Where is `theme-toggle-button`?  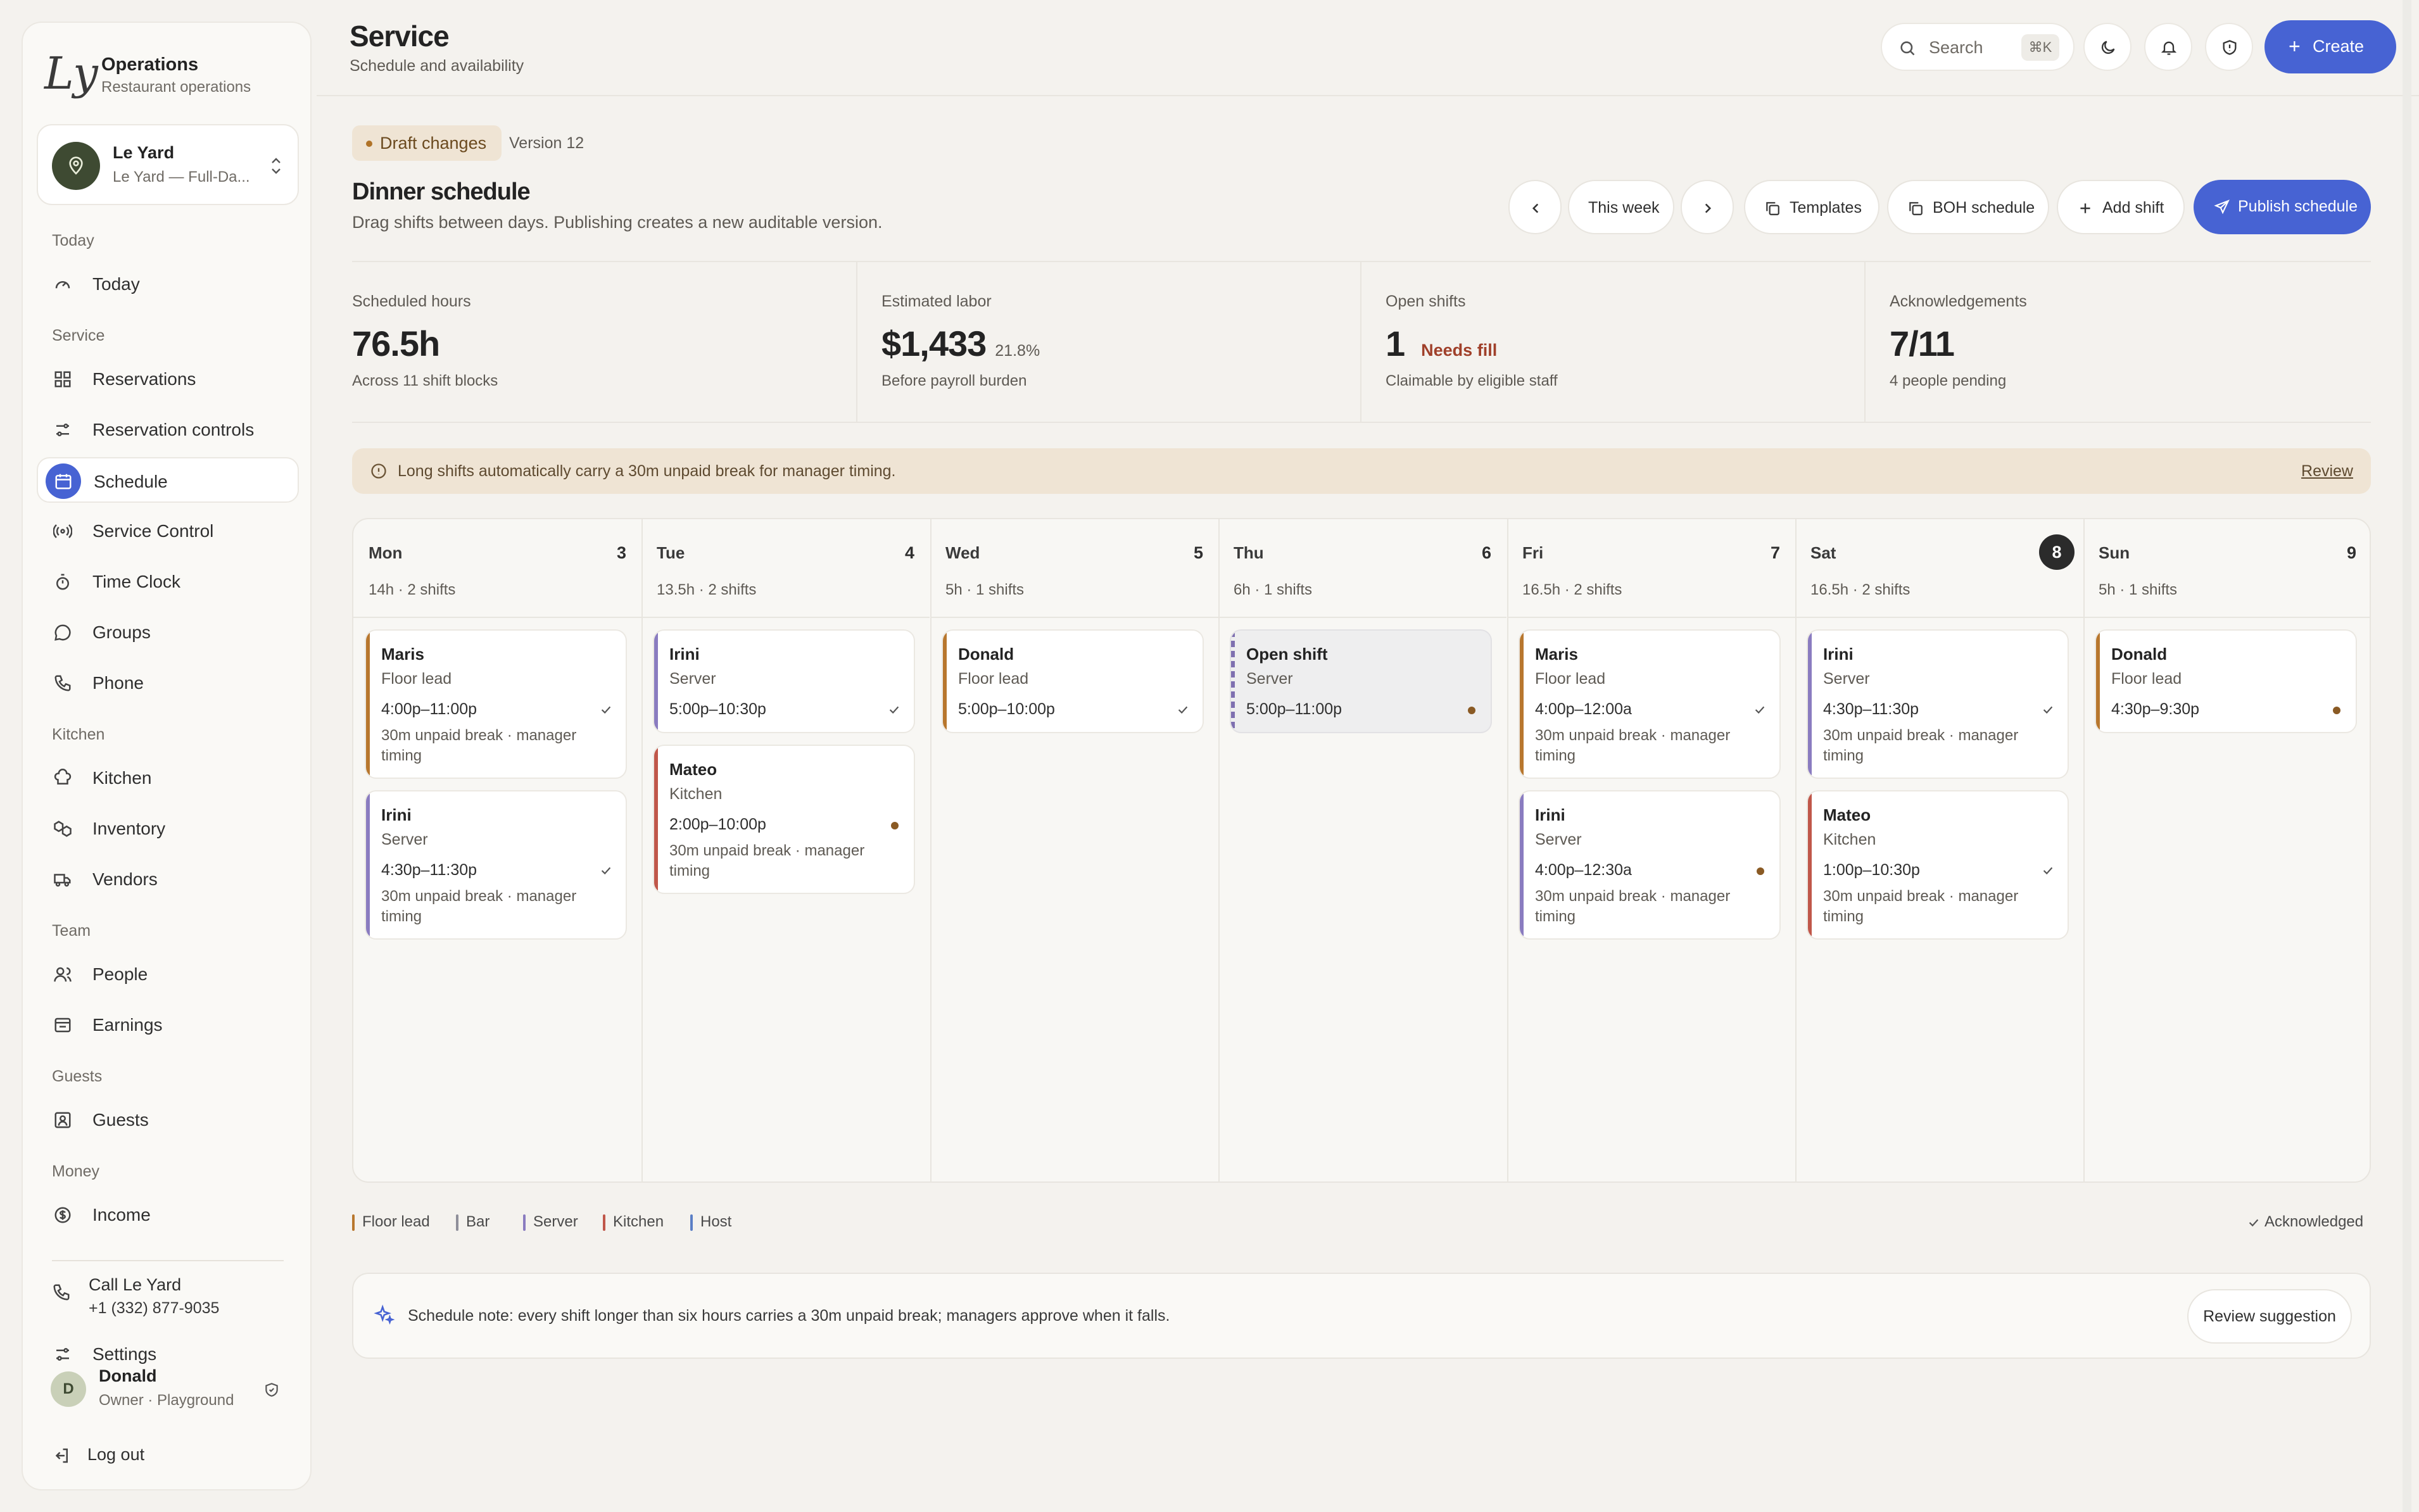 theme-toggle-button is located at coordinates (2107, 47).